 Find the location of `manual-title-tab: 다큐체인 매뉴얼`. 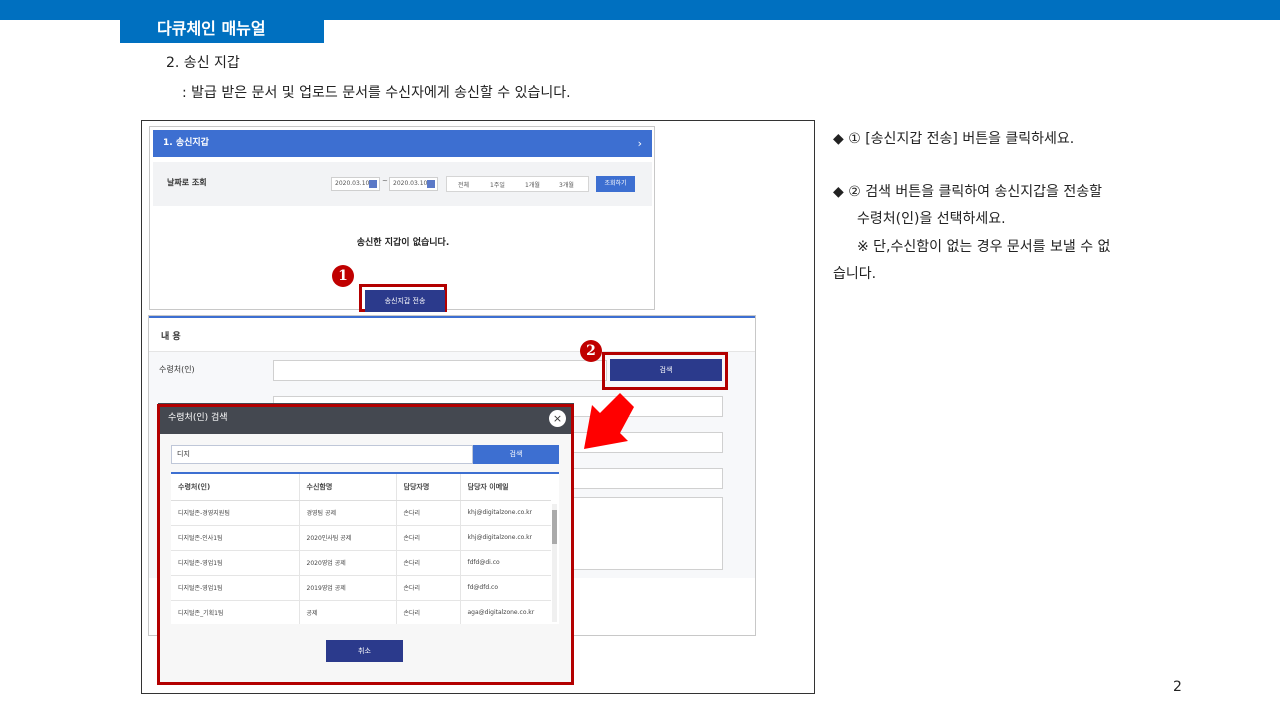

manual-title-tab: 다큐체인 매뉴얼 is located at coordinates (222, 28).